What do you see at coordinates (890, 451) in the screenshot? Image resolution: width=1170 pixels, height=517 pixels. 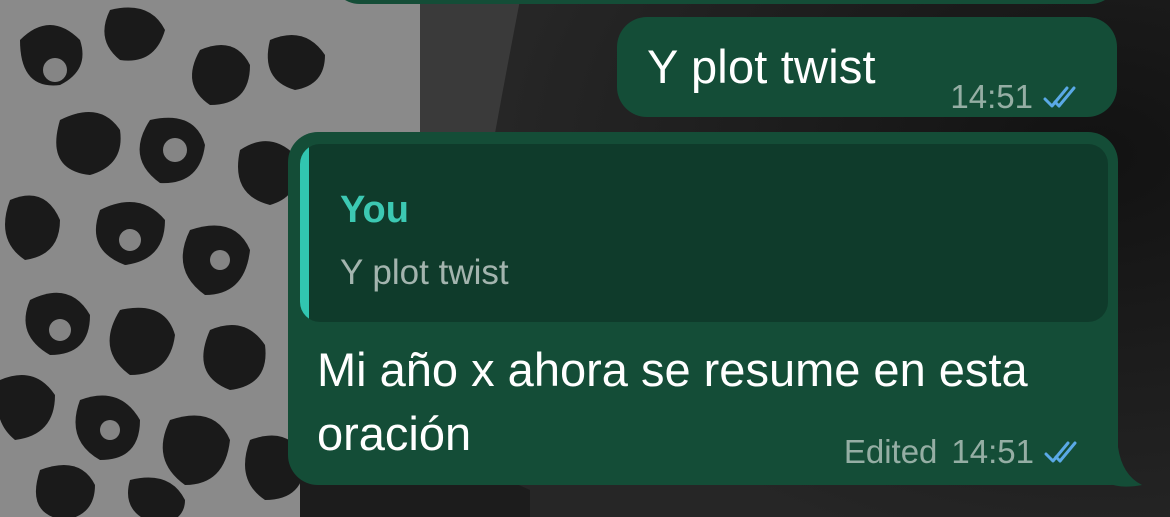 I see `edited-label: Edited` at bounding box center [890, 451].